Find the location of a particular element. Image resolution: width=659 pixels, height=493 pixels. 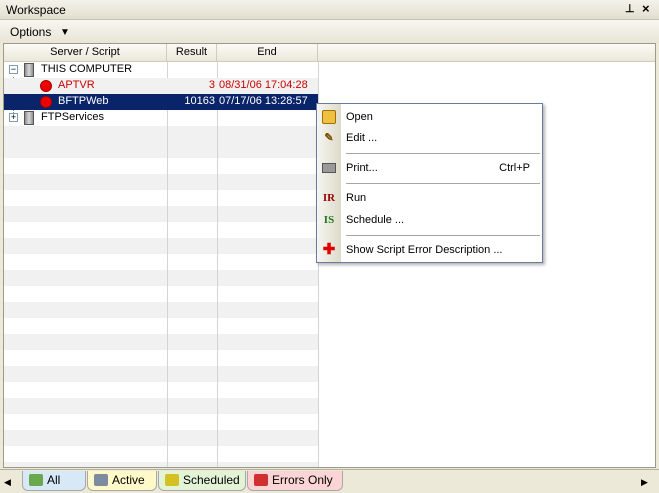

print-shortcut: Ctrl+P is located at coordinates (514, 168).